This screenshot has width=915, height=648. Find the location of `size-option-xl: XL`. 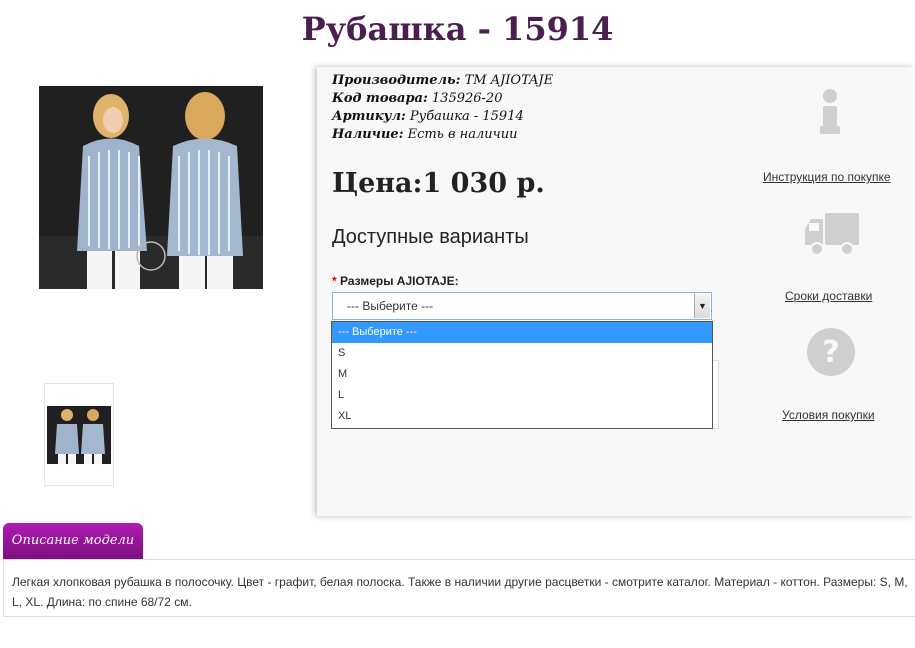

size-option-xl: XL is located at coordinates (522, 416).